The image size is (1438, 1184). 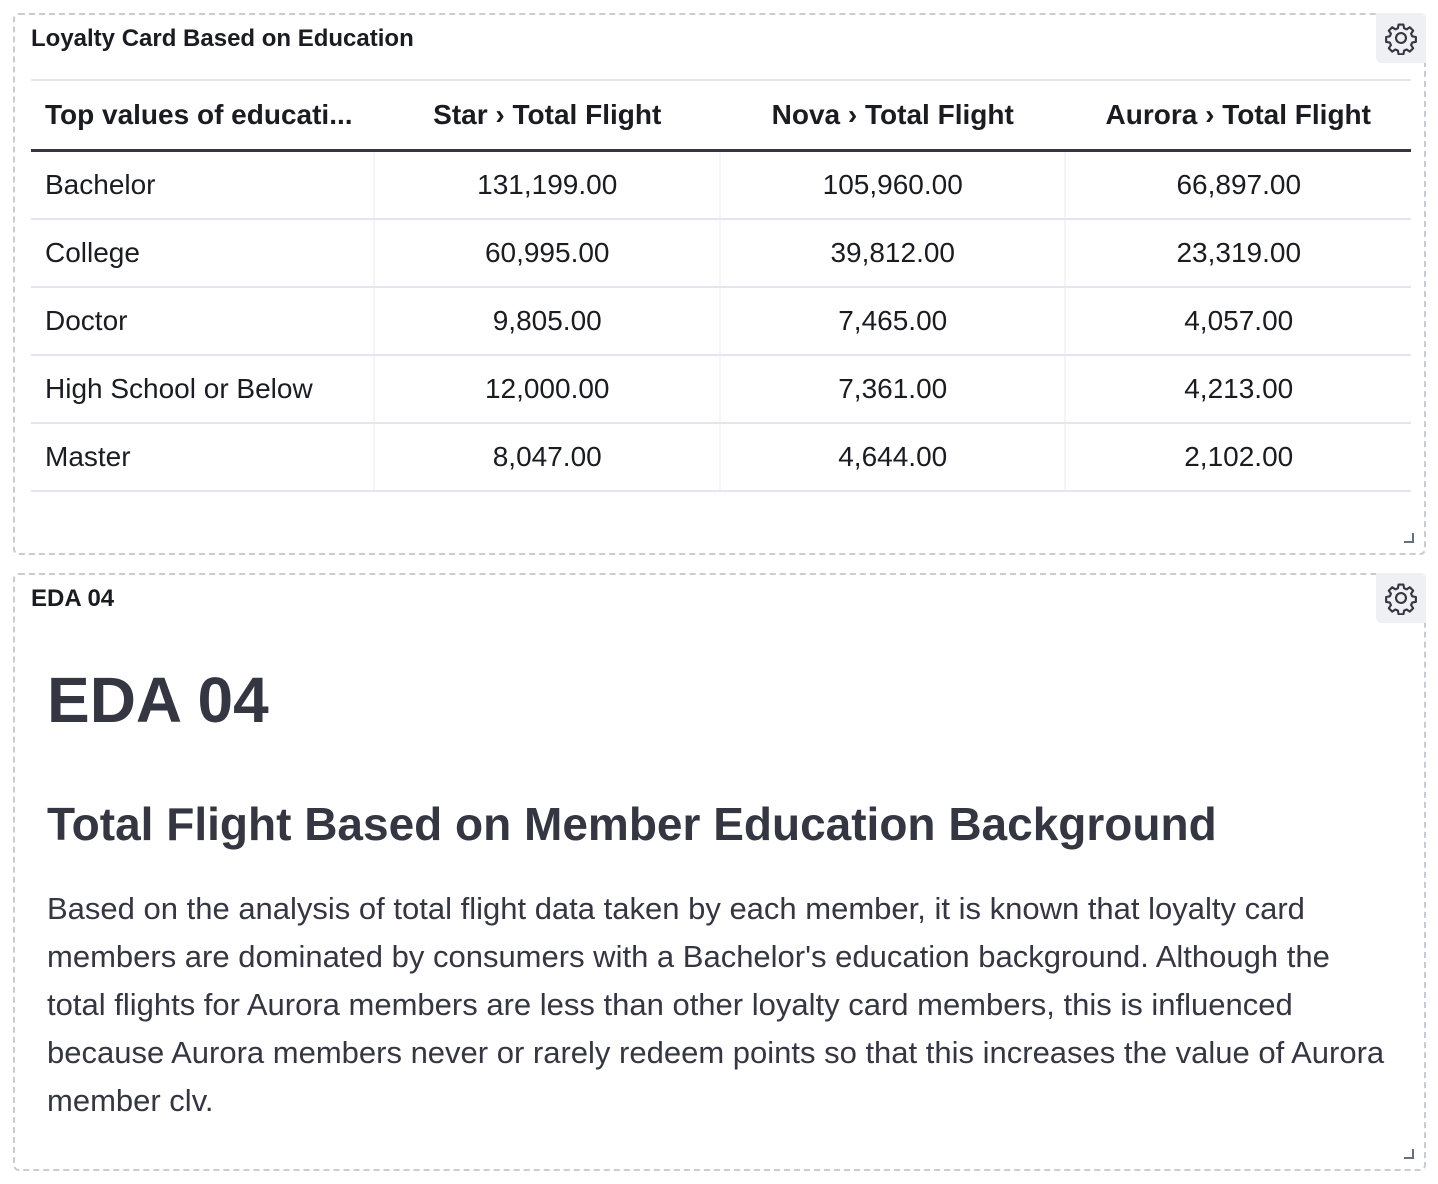 What do you see at coordinates (893, 253) in the screenshot?
I see `table-cell: 39,812.00` at bounding box center [893, 253].